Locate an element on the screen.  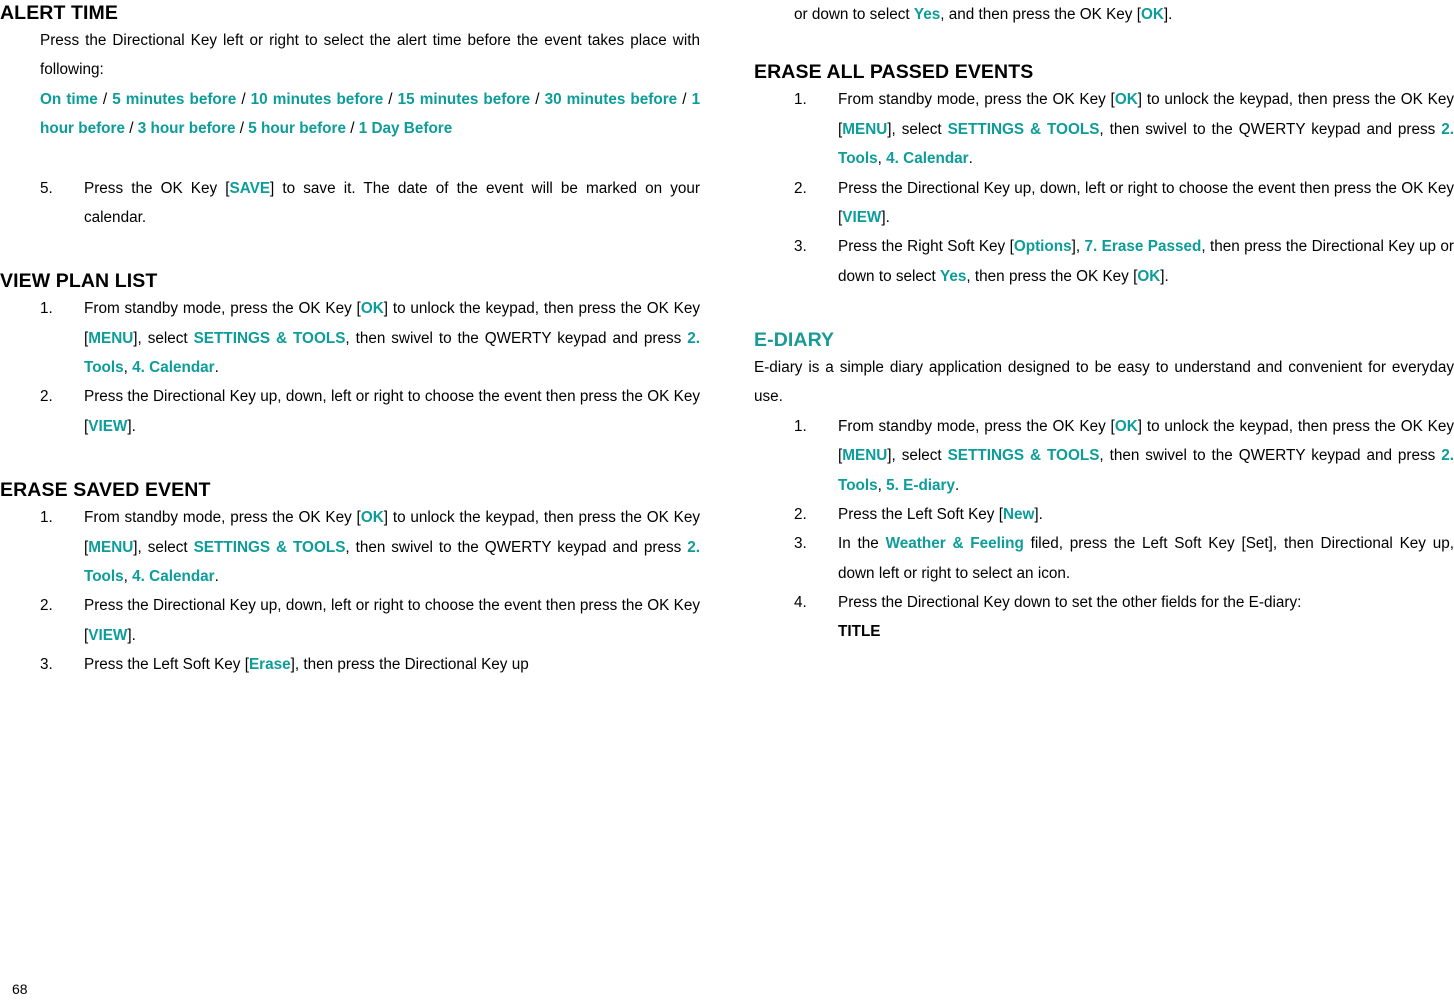
t2: ], is located at coordinates (1078, 247).